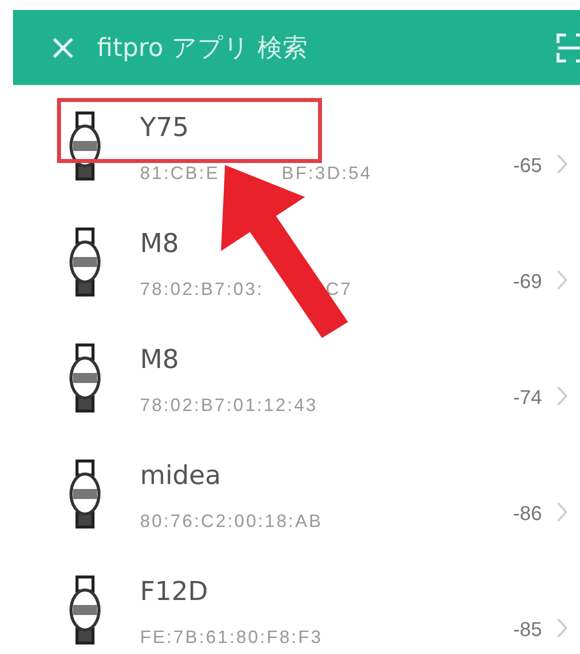  I want to click on mac-address: 78:02:B7:03:, so click(202, 289).